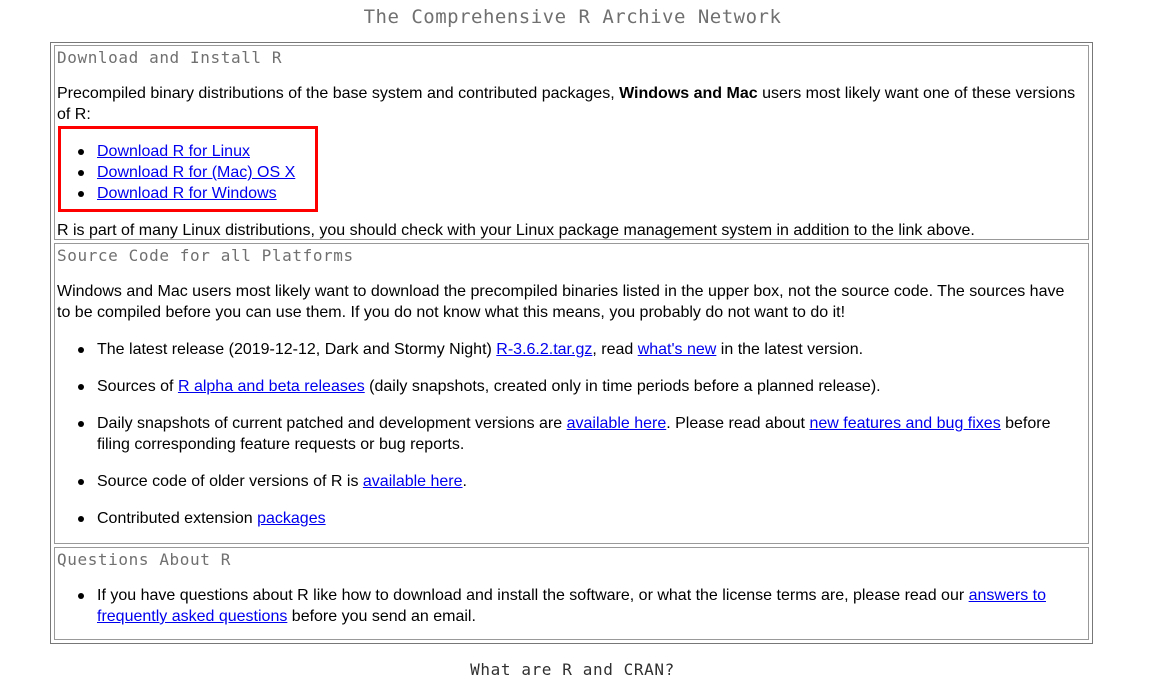 The width and height of the screenshot is (1153, 689). I want to click on download-heading: Download and Install R, so click(170, 57).